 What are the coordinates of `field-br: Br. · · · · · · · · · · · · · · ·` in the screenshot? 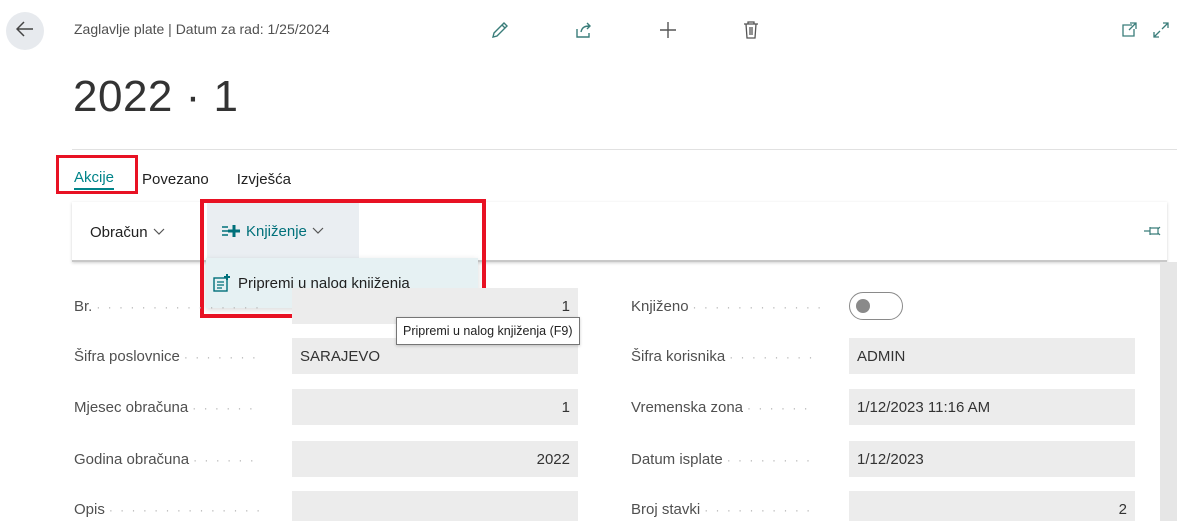 It's located at (179, 306).